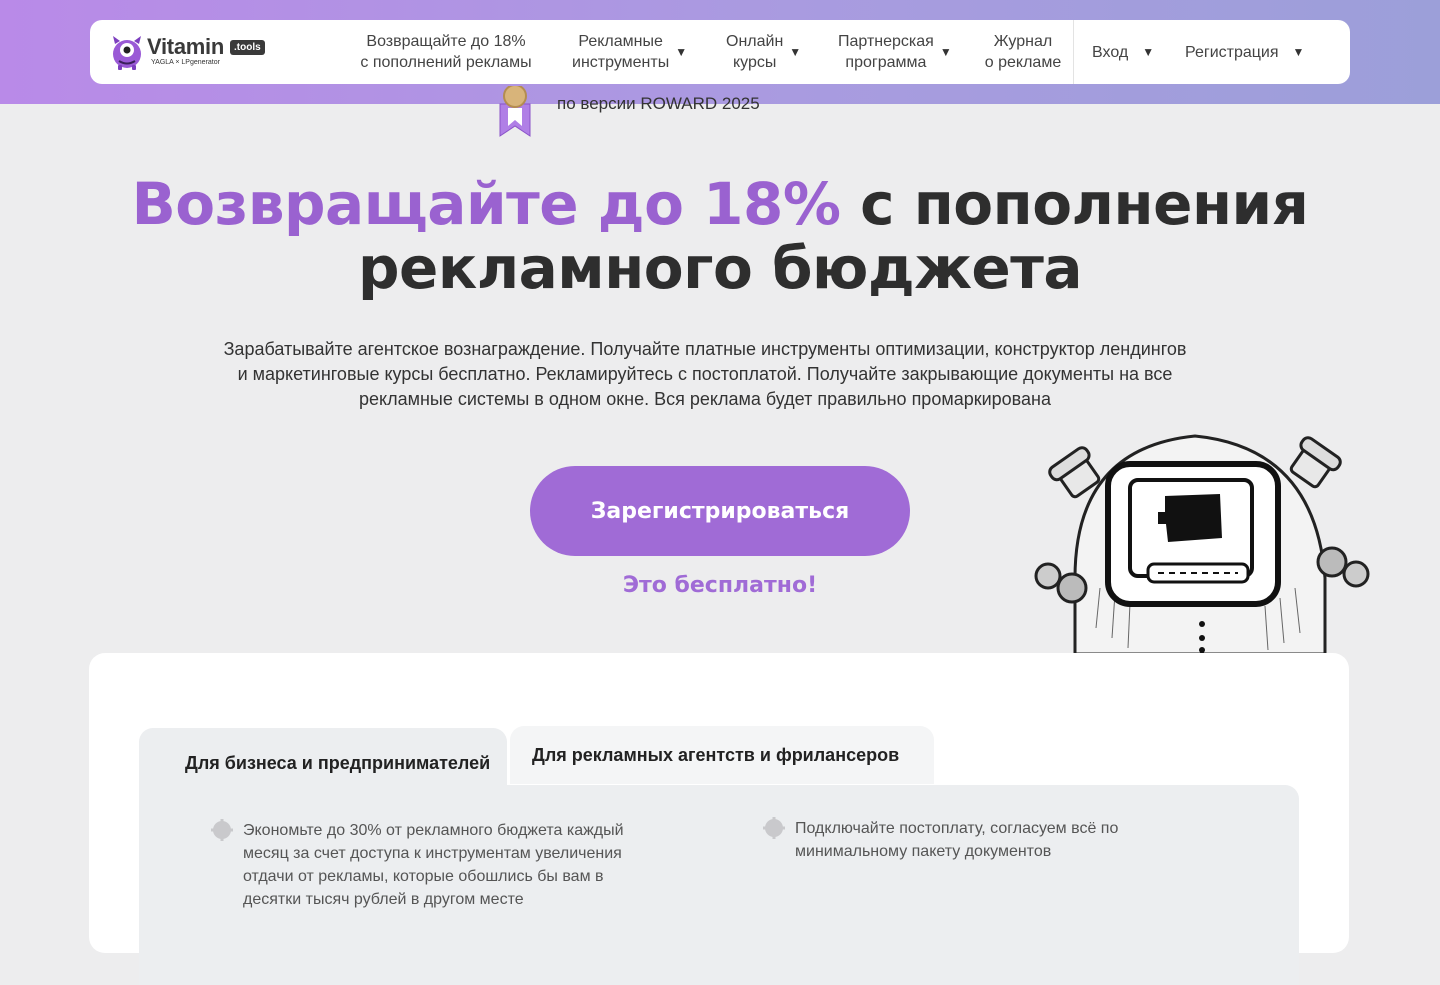  Describe the element at coordinates (720, 585) in the screenshot. I see `free-note: Это бесплатно!` at that location.